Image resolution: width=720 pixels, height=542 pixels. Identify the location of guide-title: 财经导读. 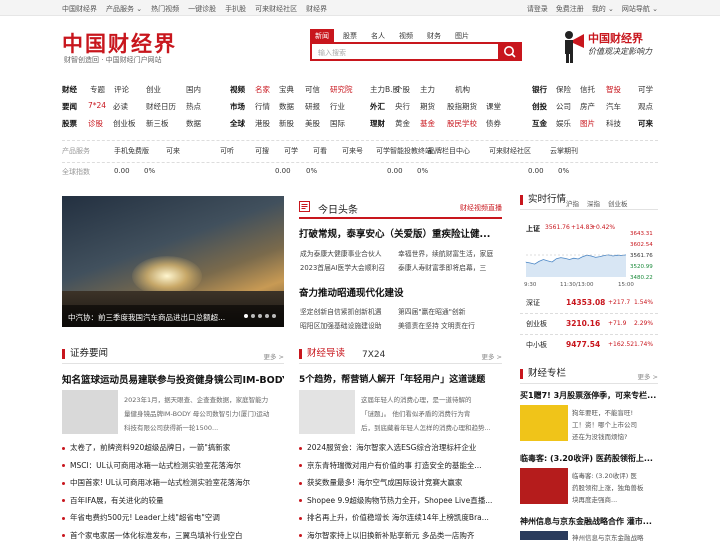
(322, 354).